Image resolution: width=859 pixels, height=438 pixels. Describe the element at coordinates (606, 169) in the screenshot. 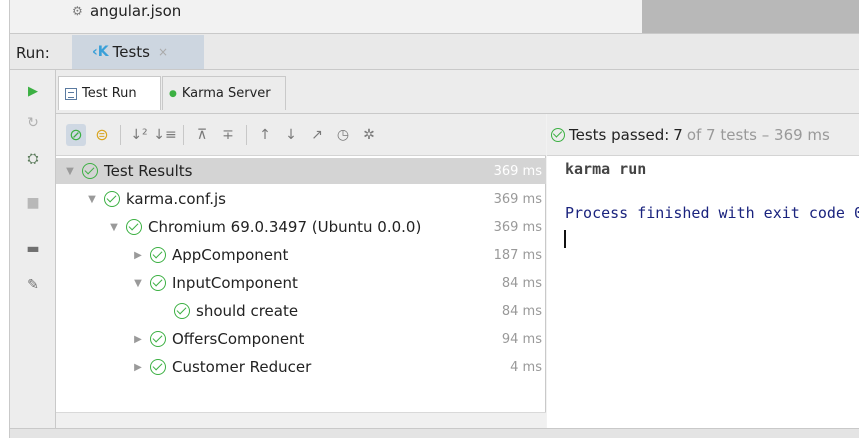

I see `console-command-line: karma run` at that location.